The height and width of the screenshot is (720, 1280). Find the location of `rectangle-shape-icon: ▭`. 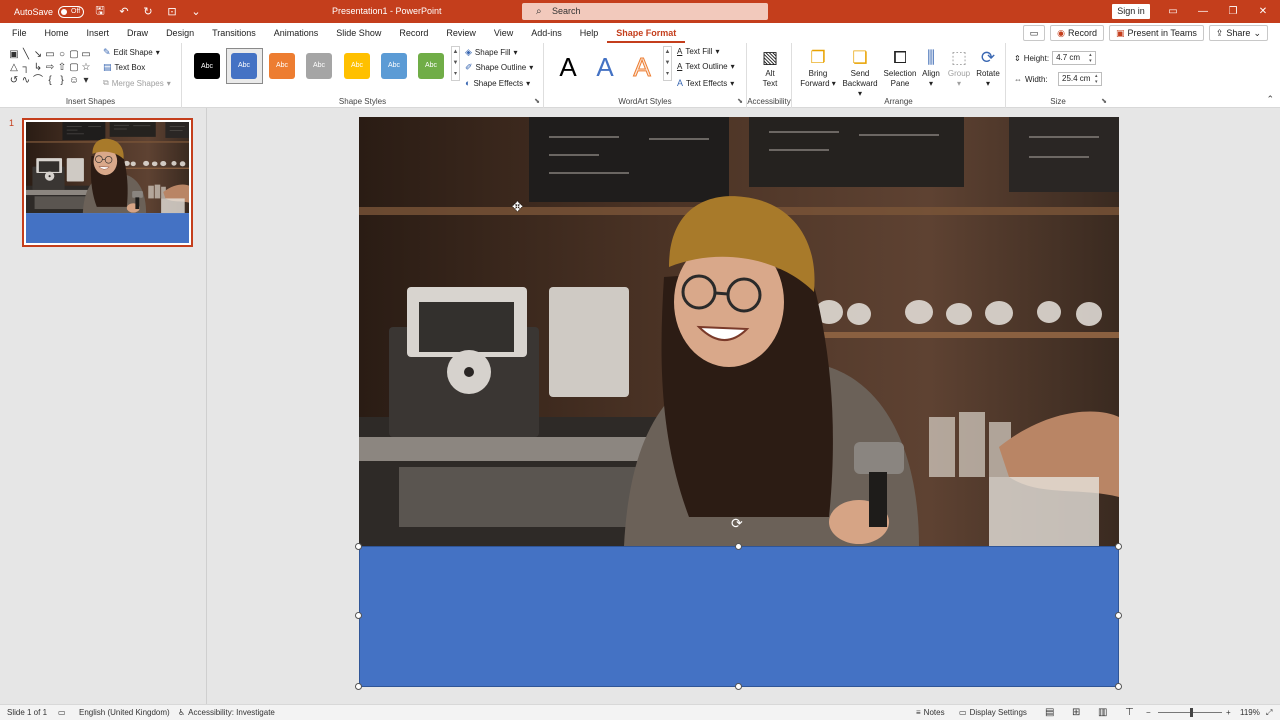

rectangle-shape-icon: ▭ is located at coordinates (50, 54).